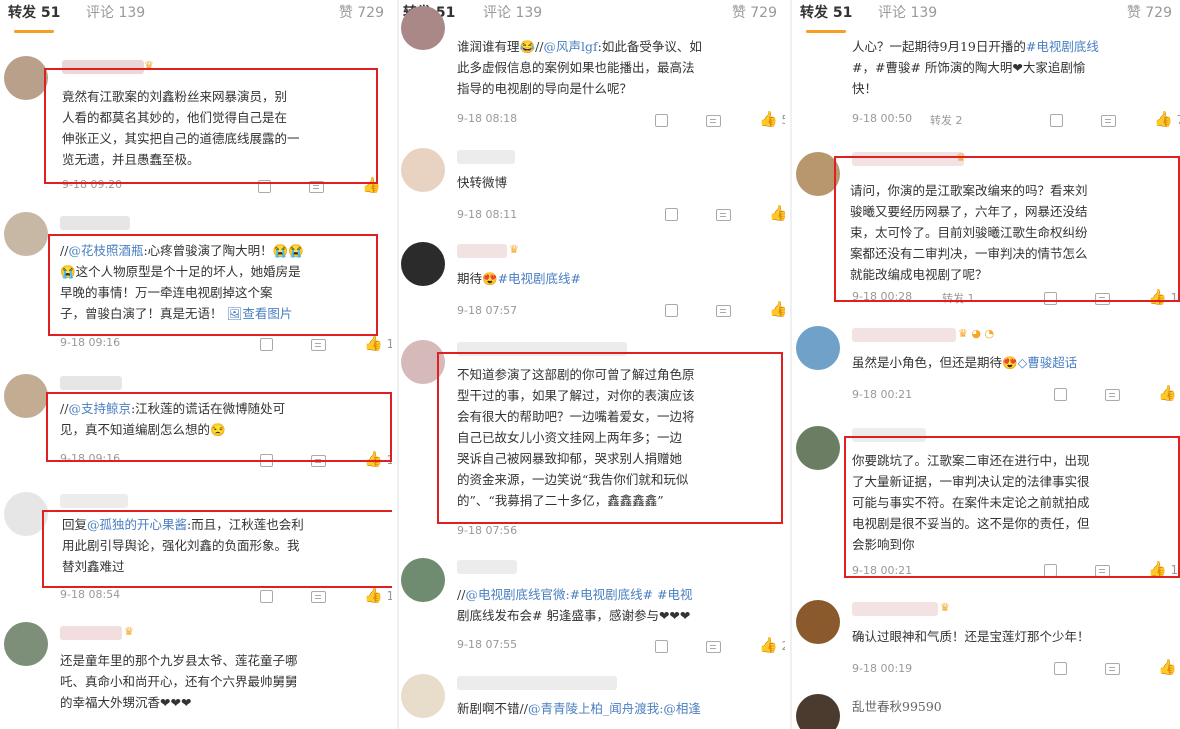  I want to click on comment-actions: 👍 2, so click(720, 645).